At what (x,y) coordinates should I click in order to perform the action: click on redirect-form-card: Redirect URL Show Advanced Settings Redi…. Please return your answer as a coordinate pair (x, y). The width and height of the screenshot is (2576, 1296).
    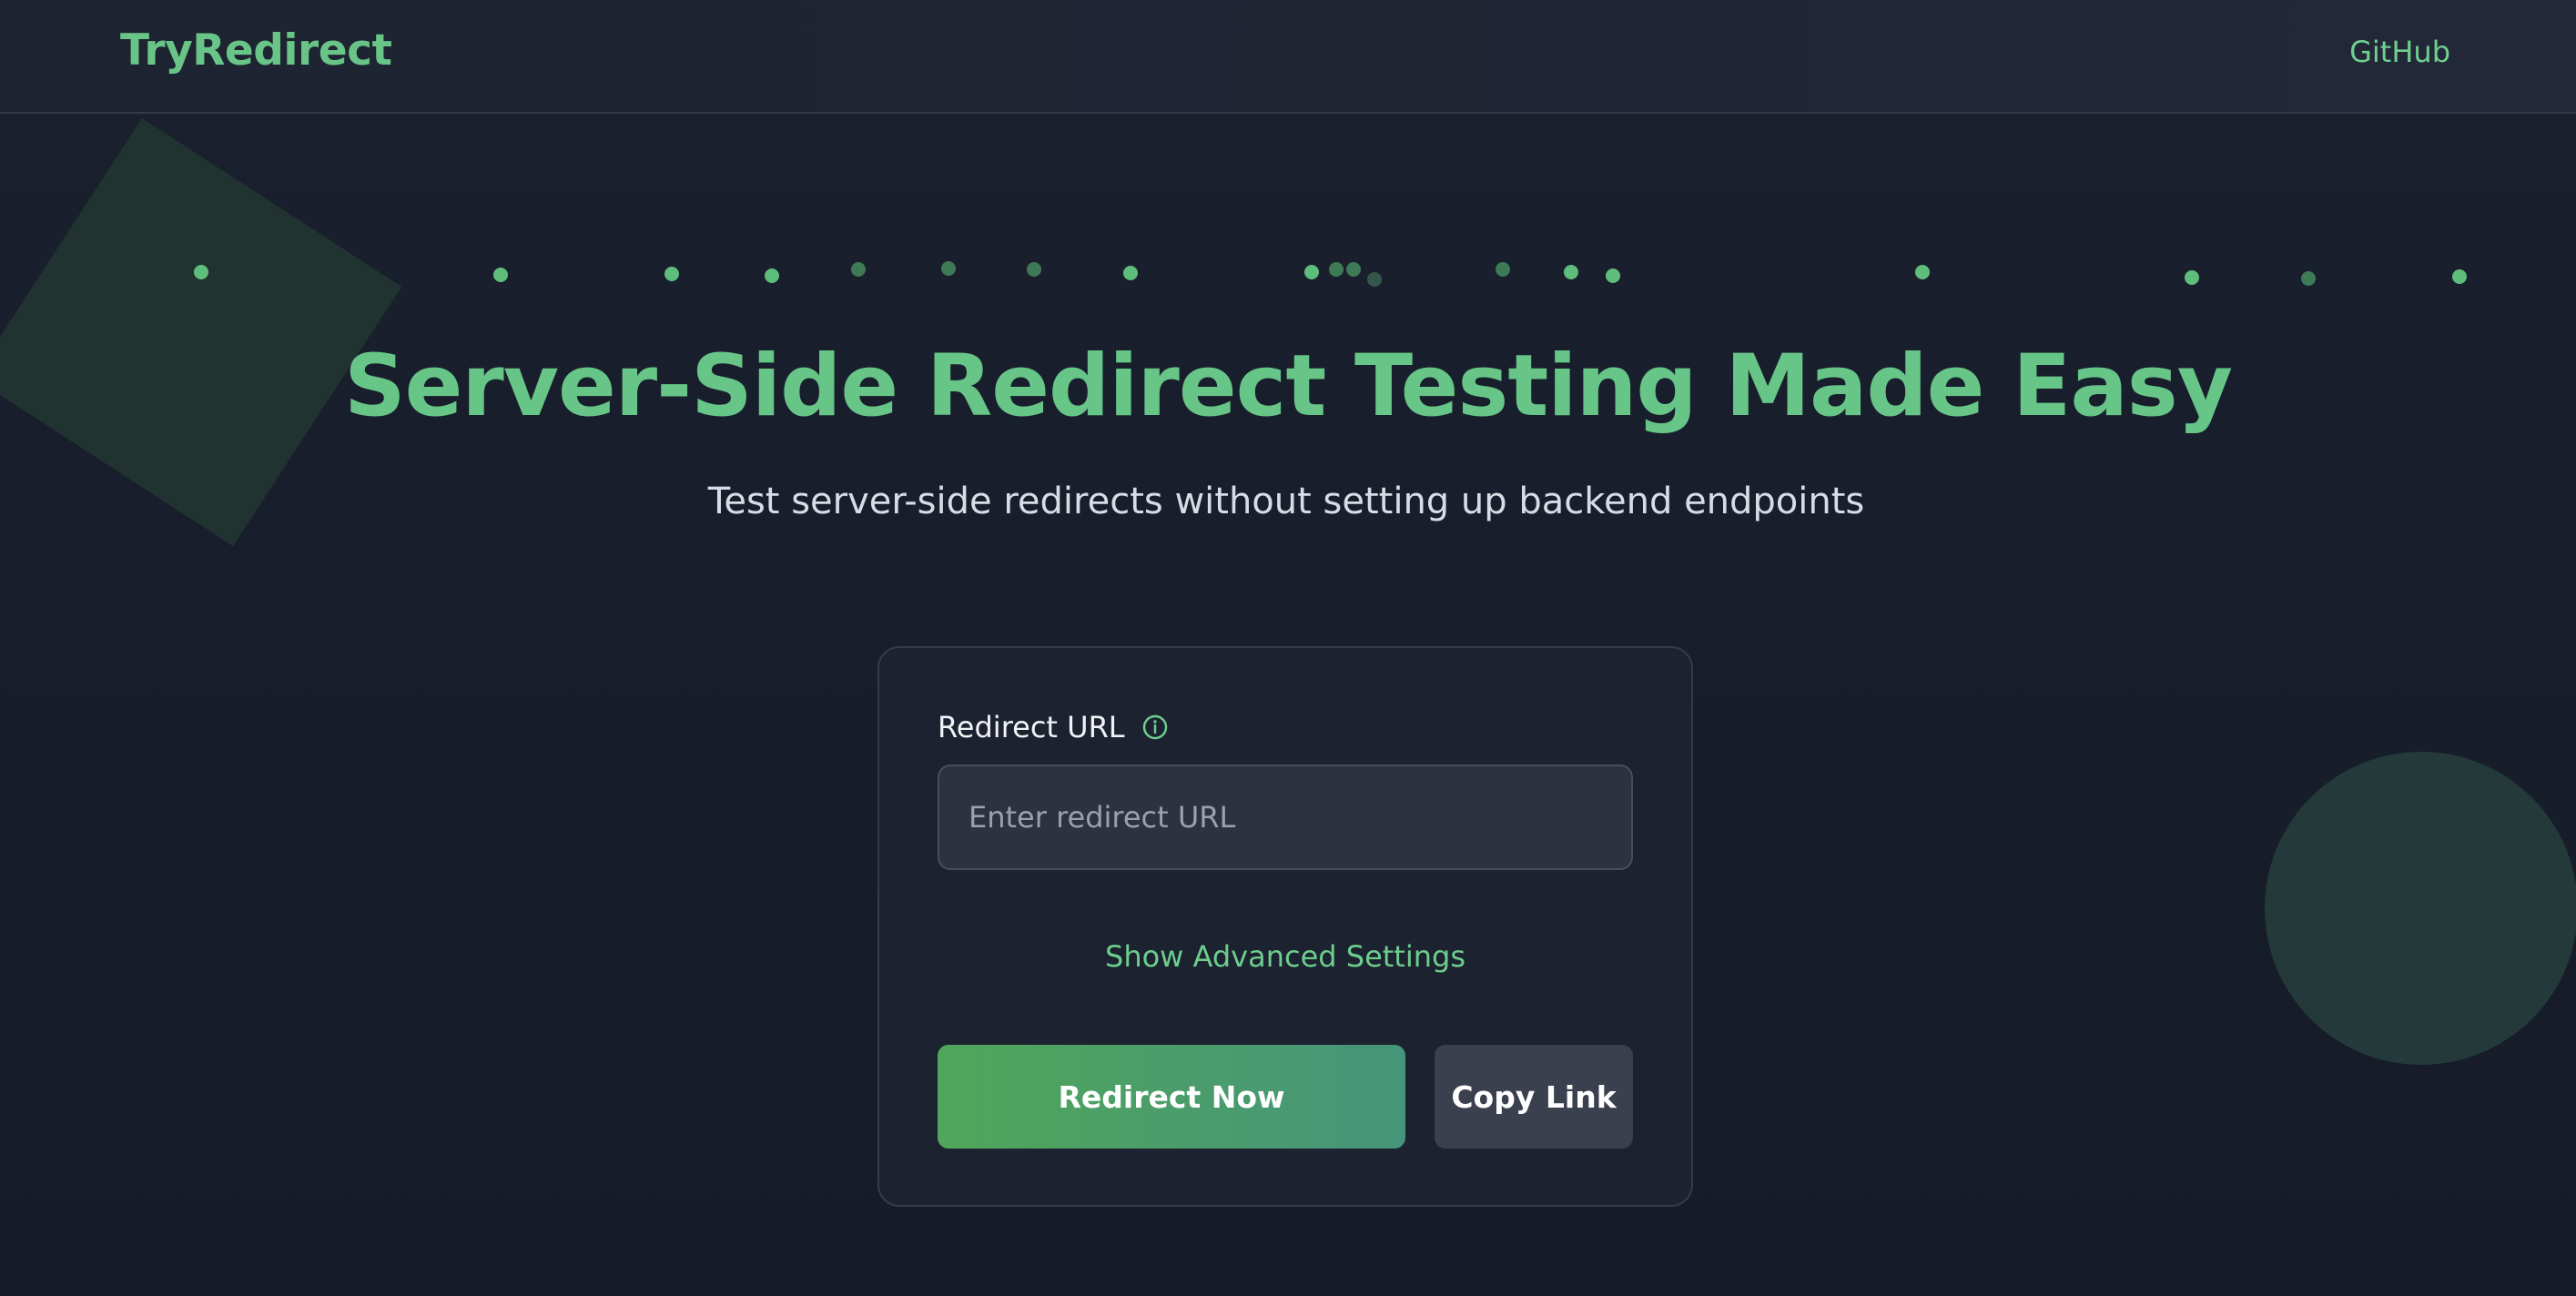
    Looking at the image, I should click on (1285, 926).